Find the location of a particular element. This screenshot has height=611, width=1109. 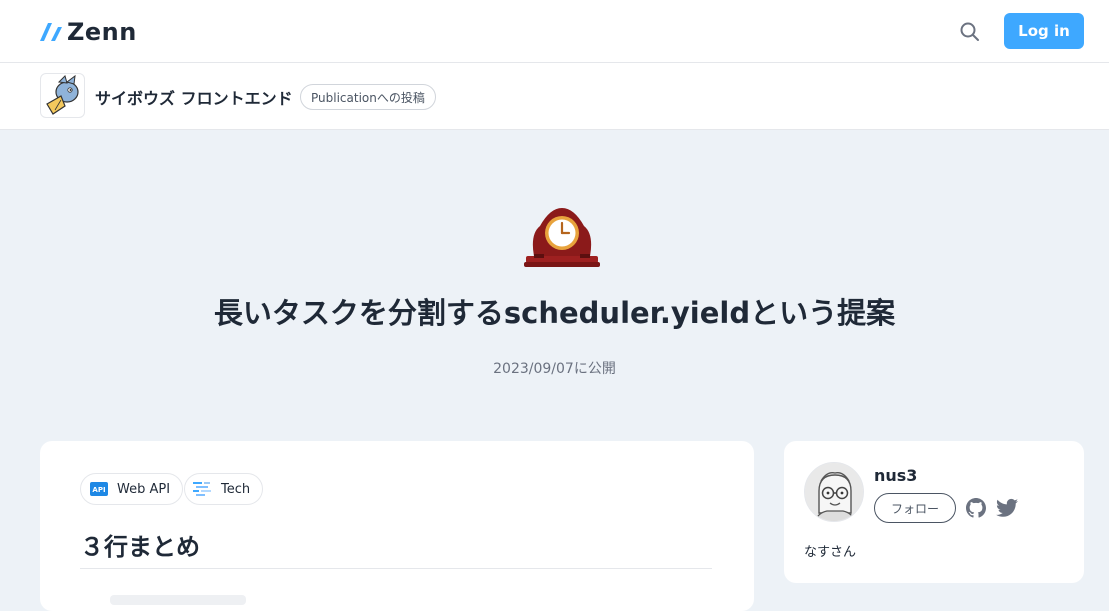

site-header: Zenn Log in is located at coordinates (554, 31).